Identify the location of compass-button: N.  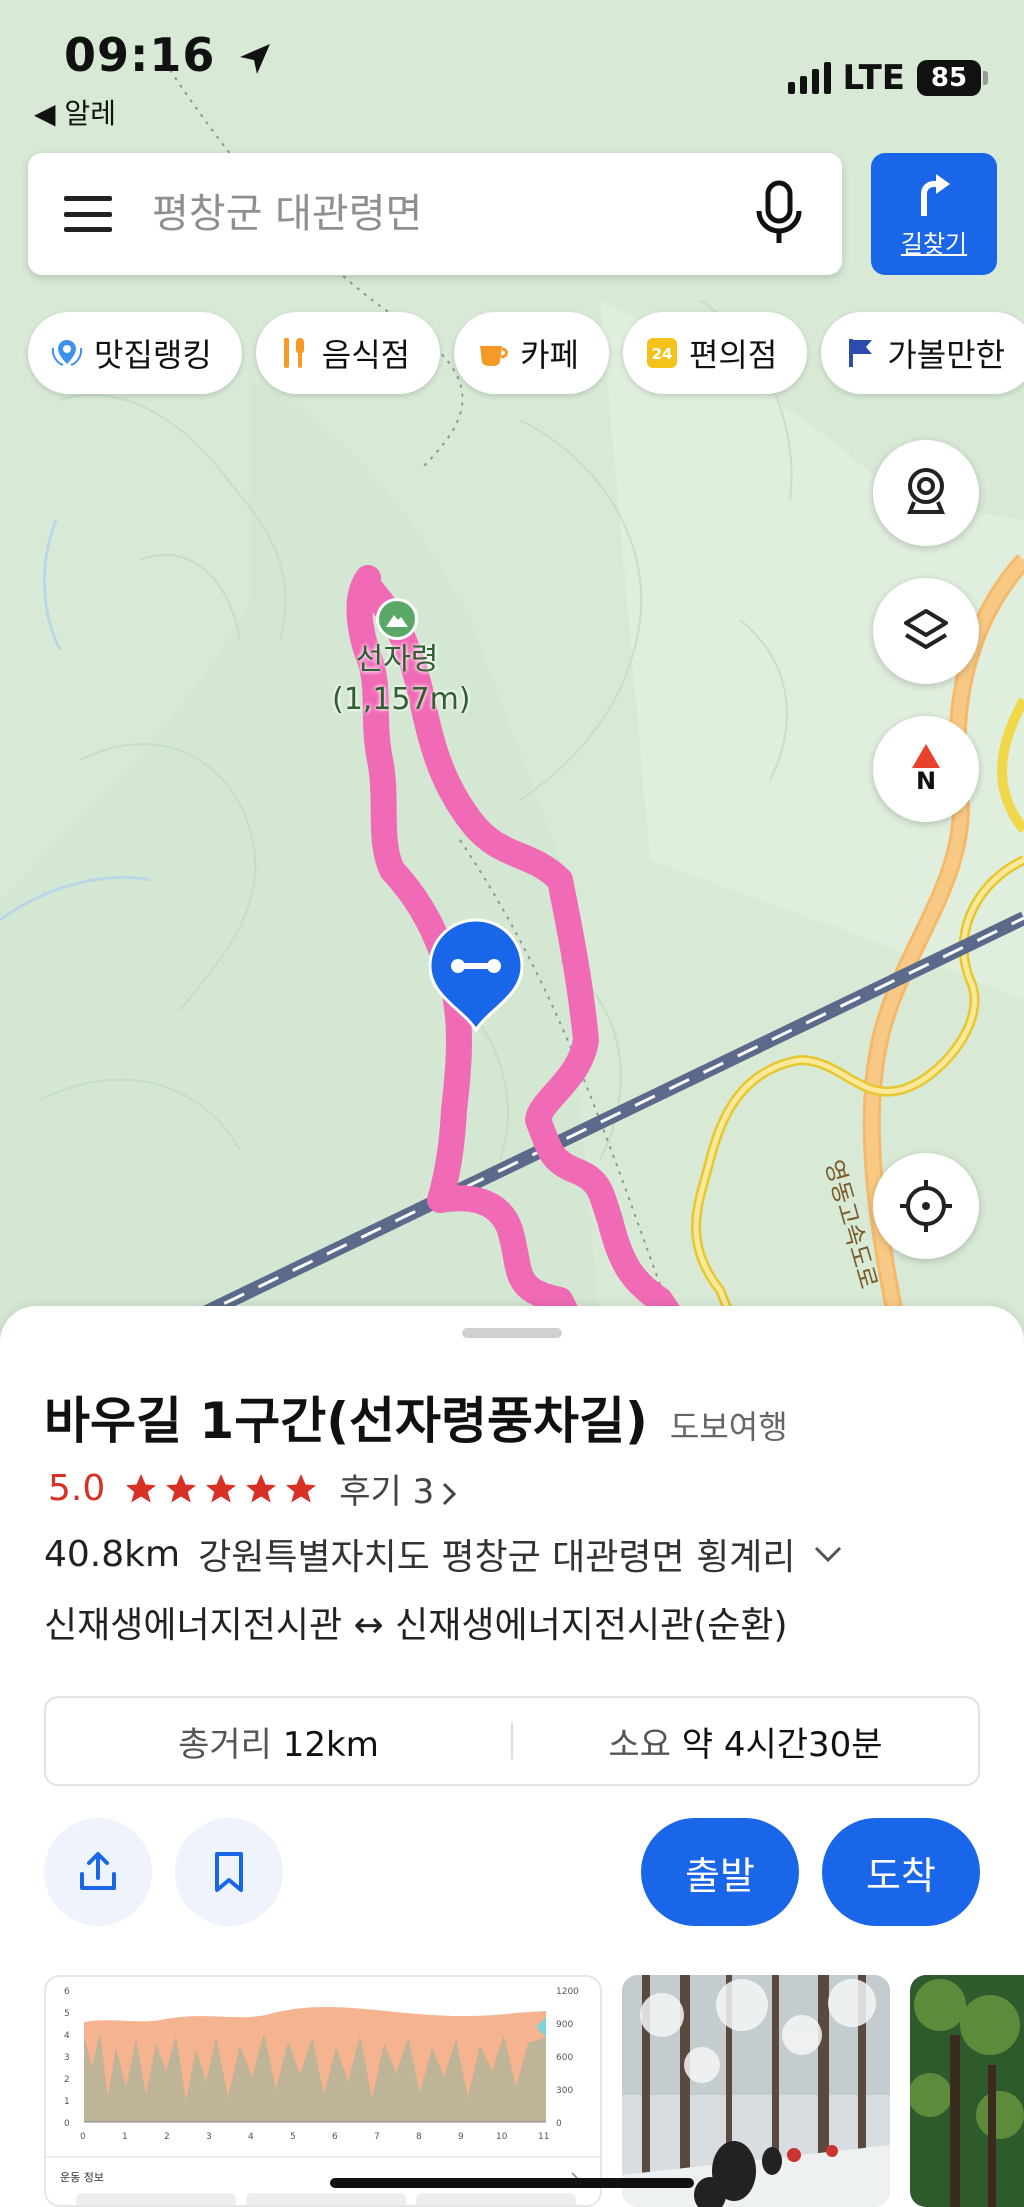
(926, 769).